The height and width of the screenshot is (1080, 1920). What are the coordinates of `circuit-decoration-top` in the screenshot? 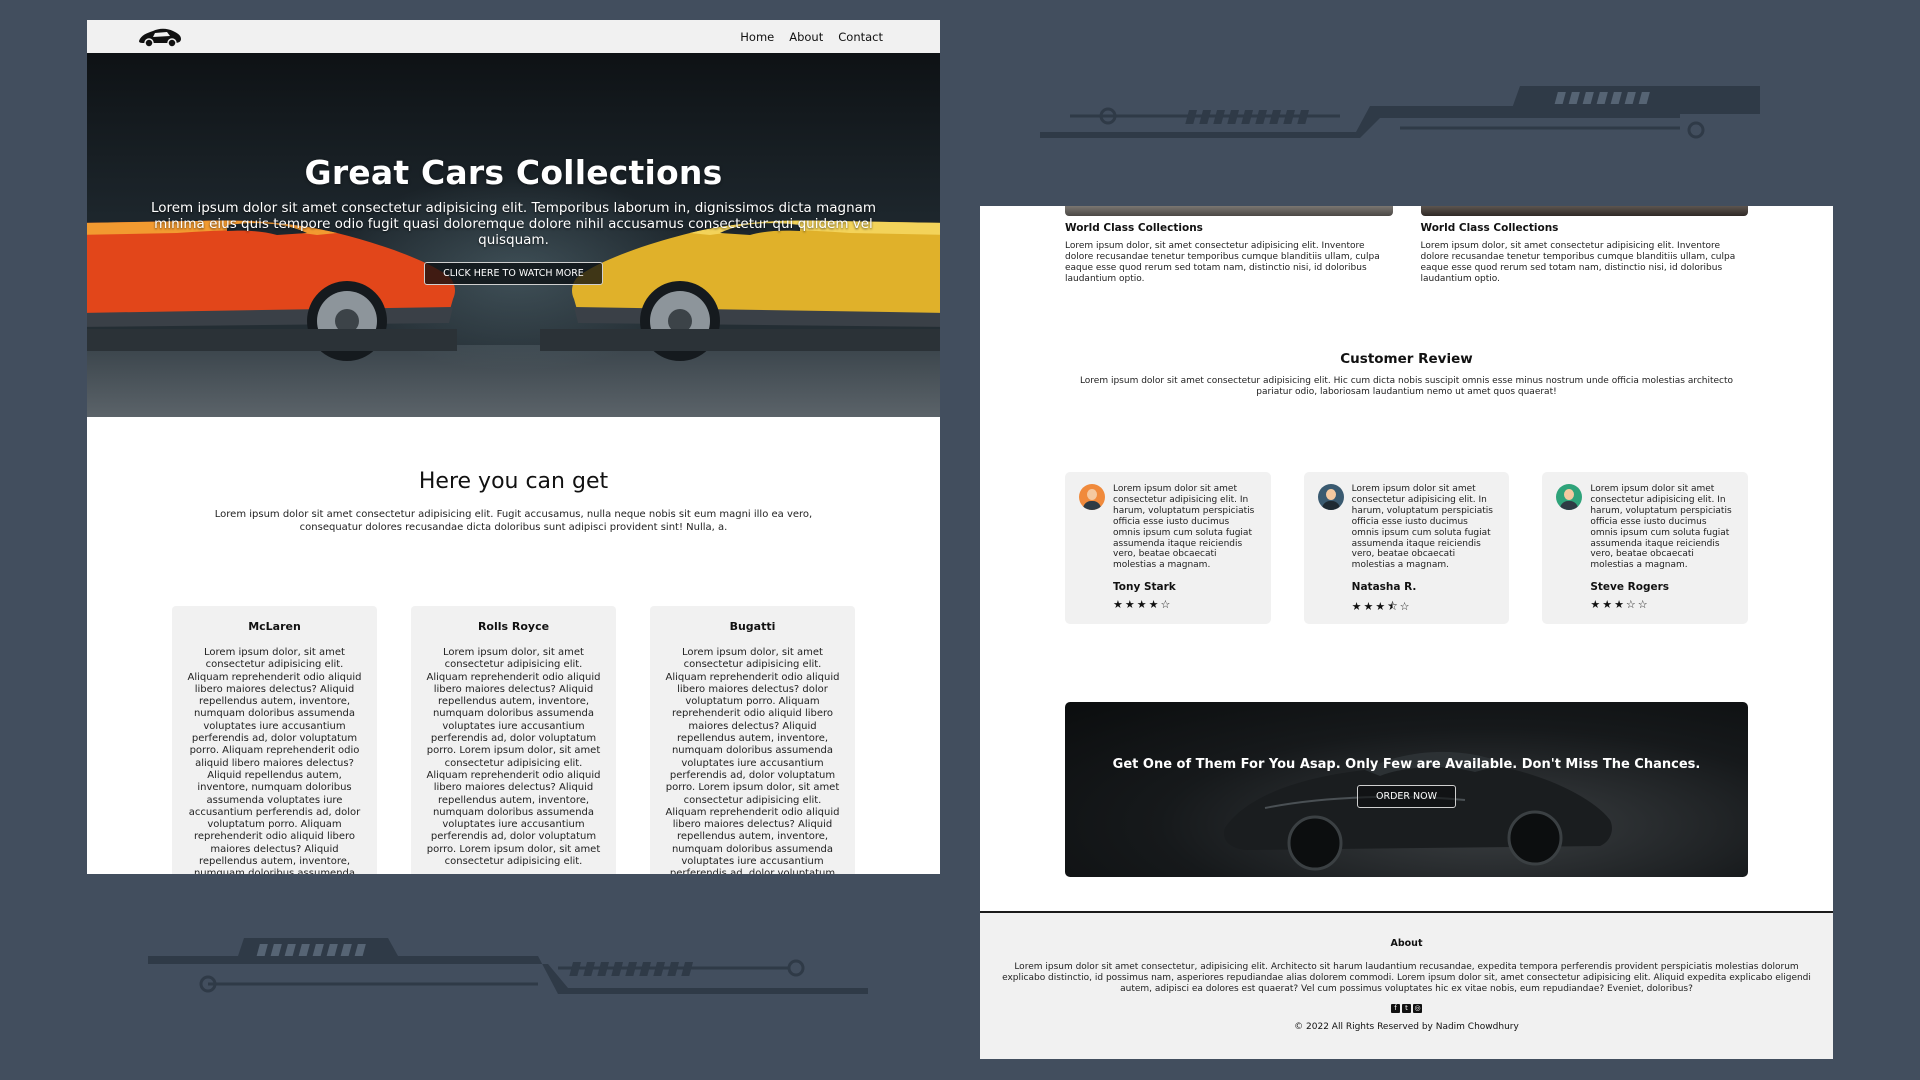 It's located at (1400, 114).